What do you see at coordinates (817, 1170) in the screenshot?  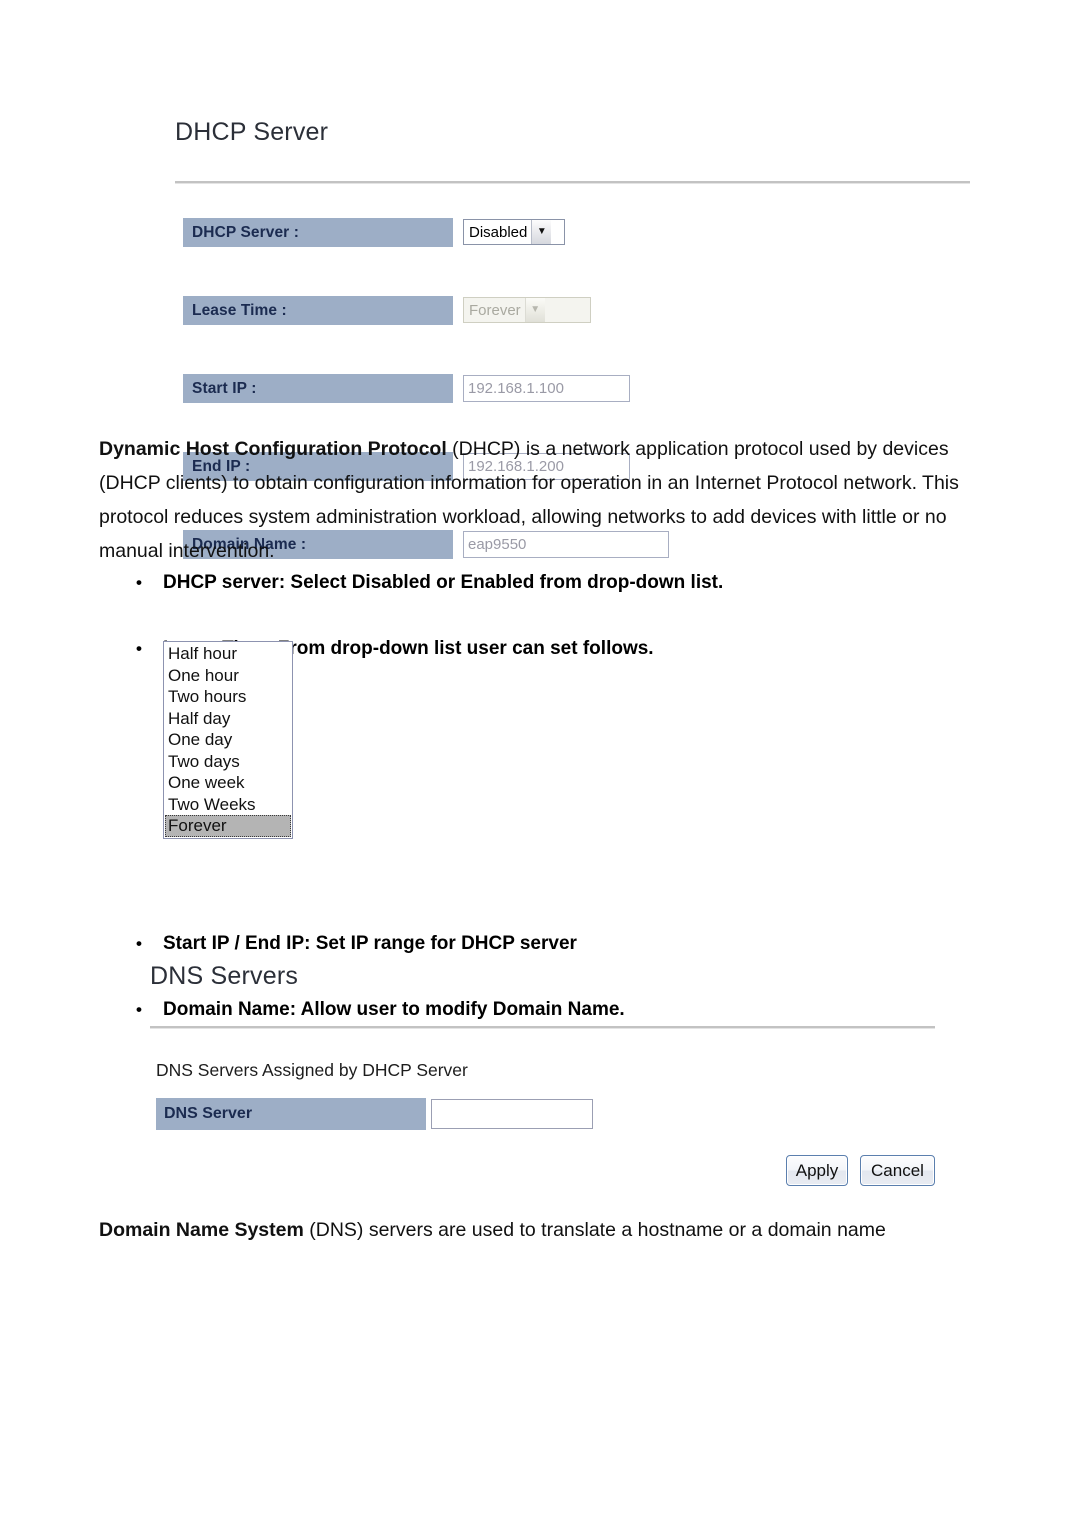 I see `apply-button: Apply` at bounding box center [817, 1170].